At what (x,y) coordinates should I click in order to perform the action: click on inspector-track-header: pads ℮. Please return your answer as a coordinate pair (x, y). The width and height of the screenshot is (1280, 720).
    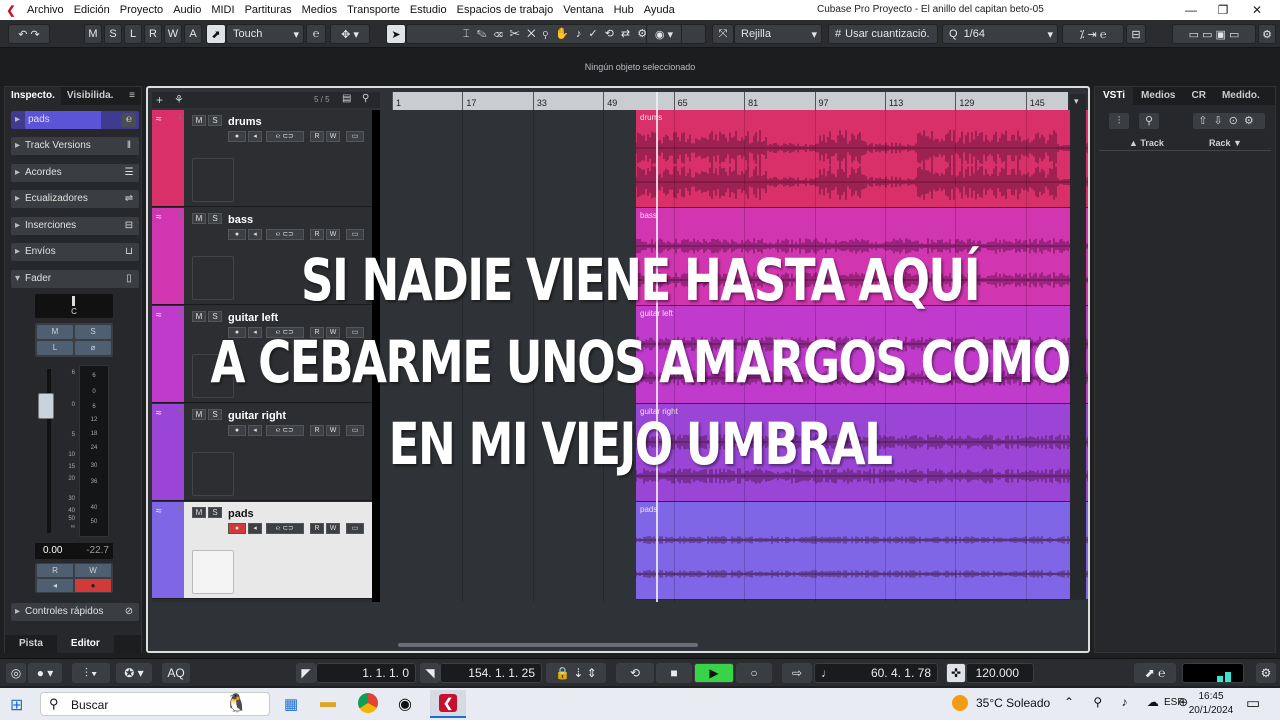
    Looking at the image, I should click on (75, 120).